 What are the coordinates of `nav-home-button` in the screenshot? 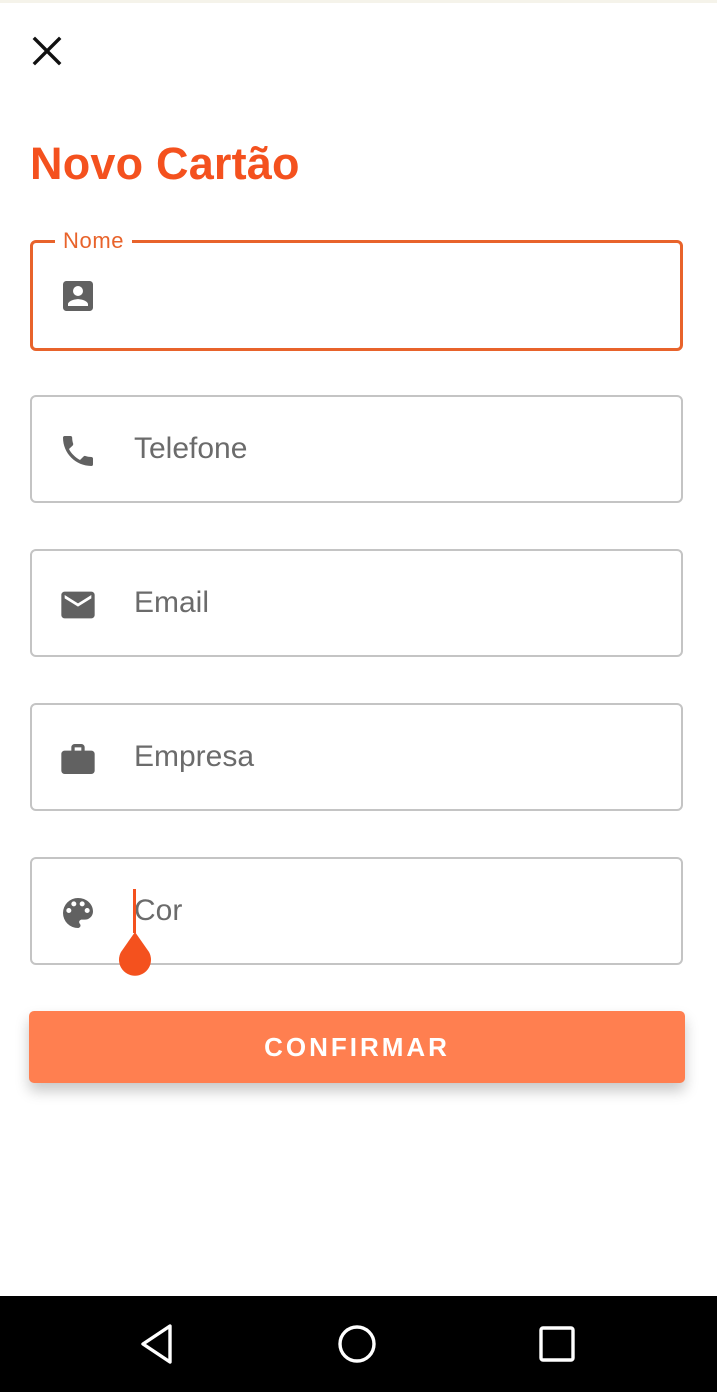 It's located at (357, 1344).